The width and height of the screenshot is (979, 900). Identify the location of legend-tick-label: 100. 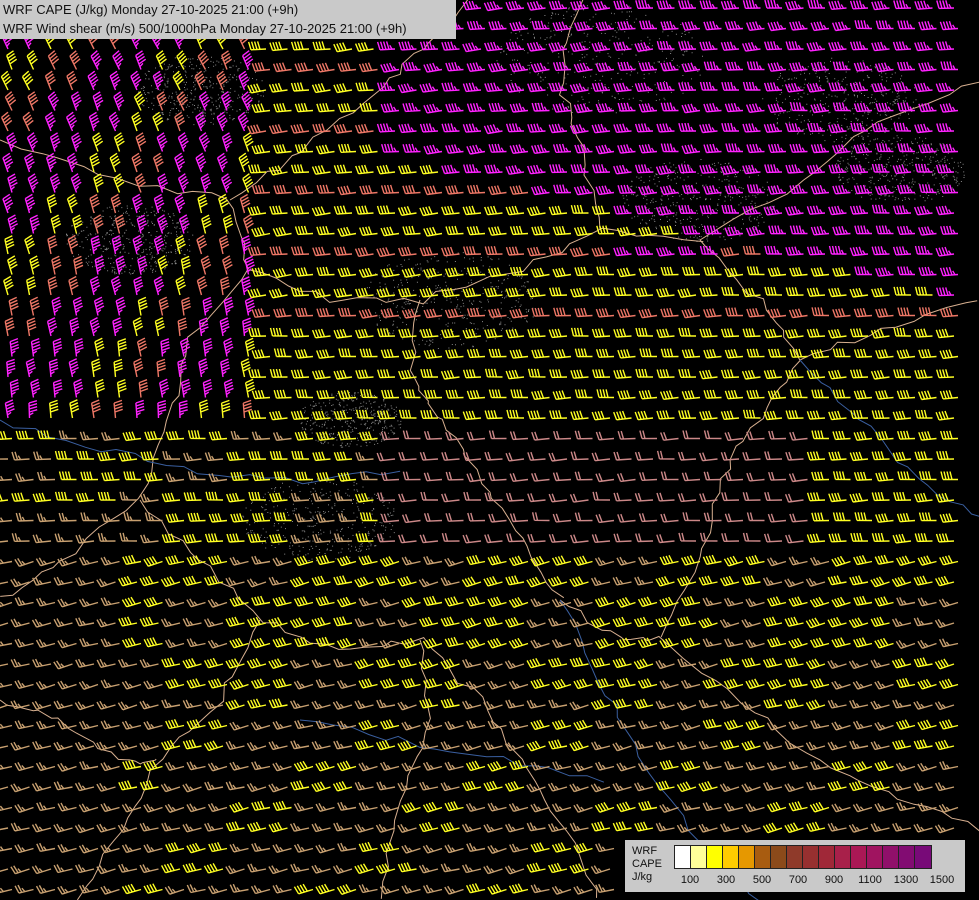
(690, 880).